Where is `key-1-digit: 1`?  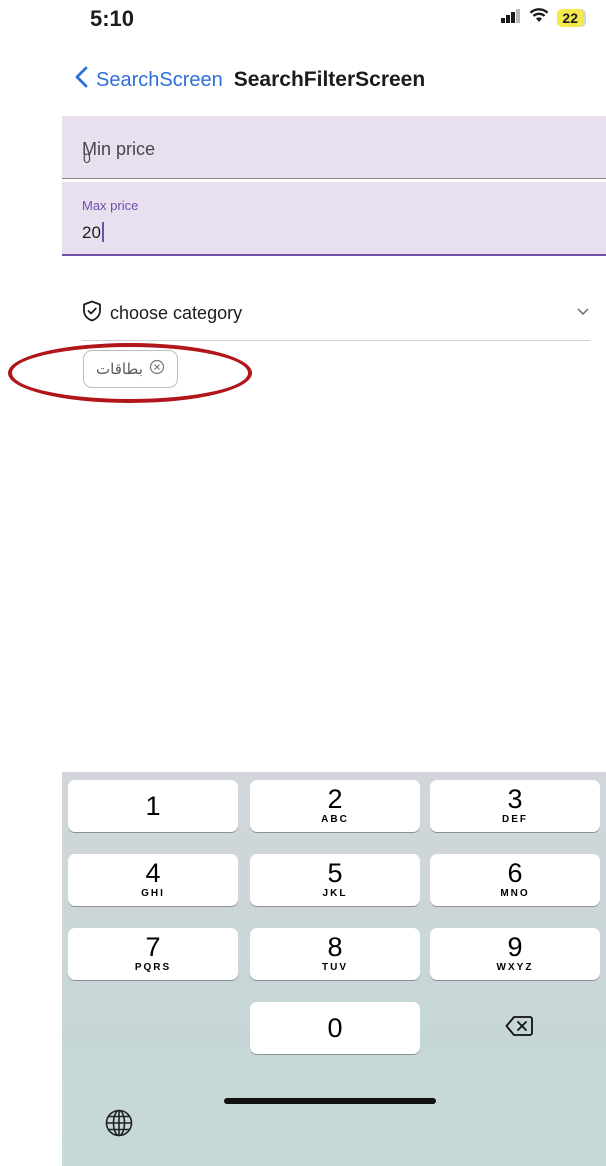 key-1-digit: 1 is located at coordinates (153, 806).